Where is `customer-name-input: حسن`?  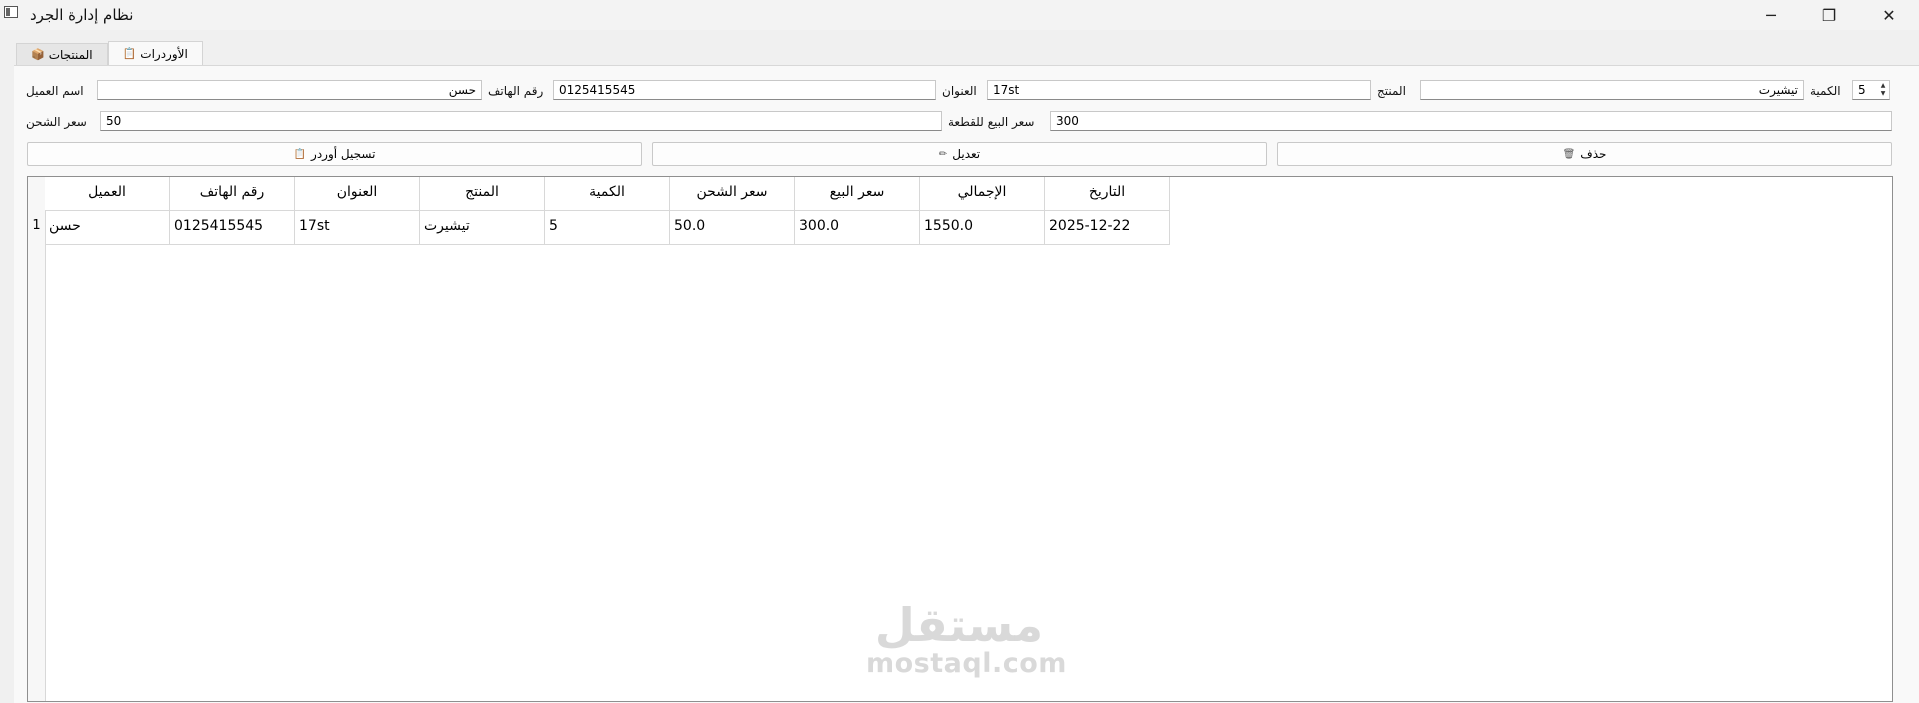
customer-name-input: حسن is located at coordinates (289, 90).